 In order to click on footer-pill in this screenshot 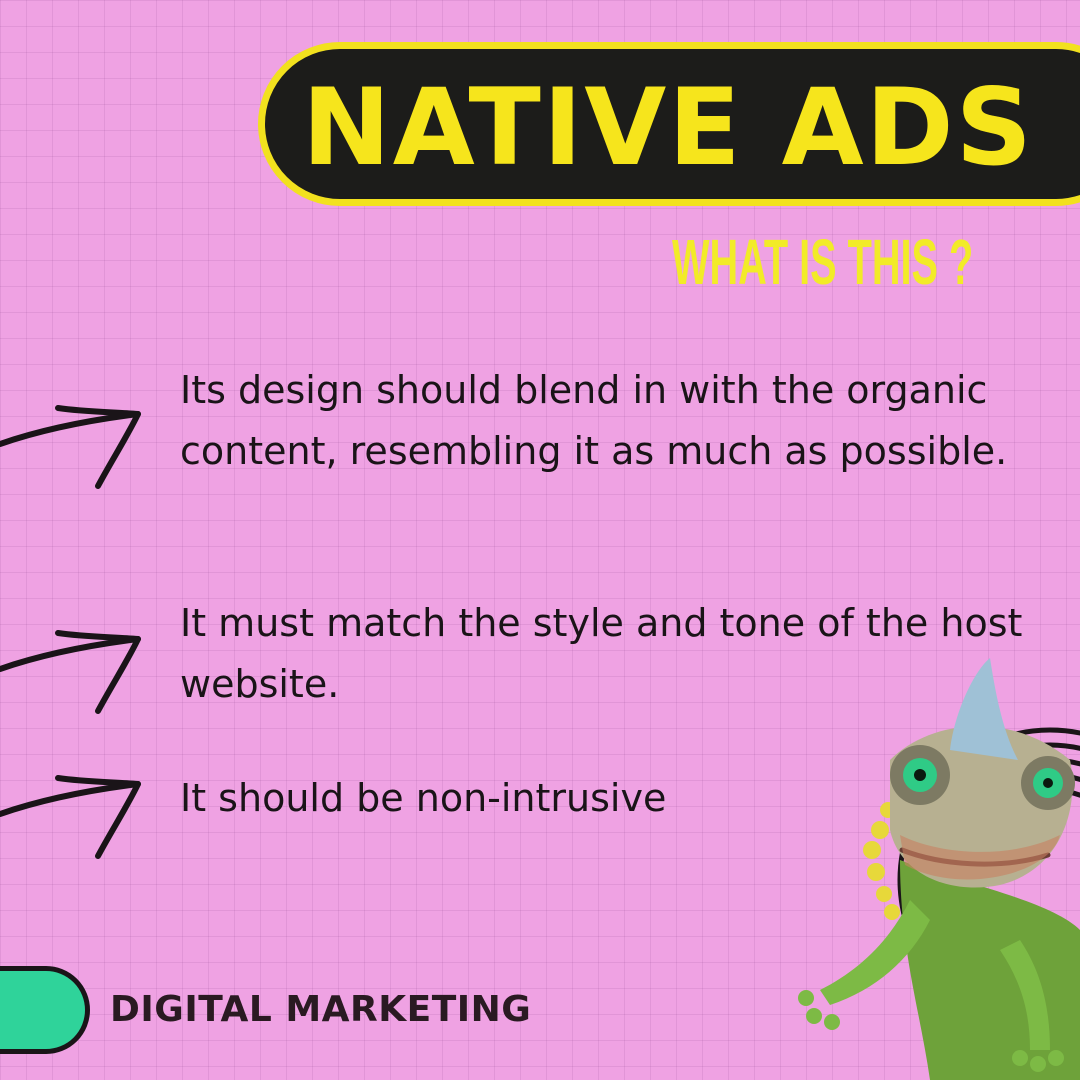, I will do `click(45, 1010)`.